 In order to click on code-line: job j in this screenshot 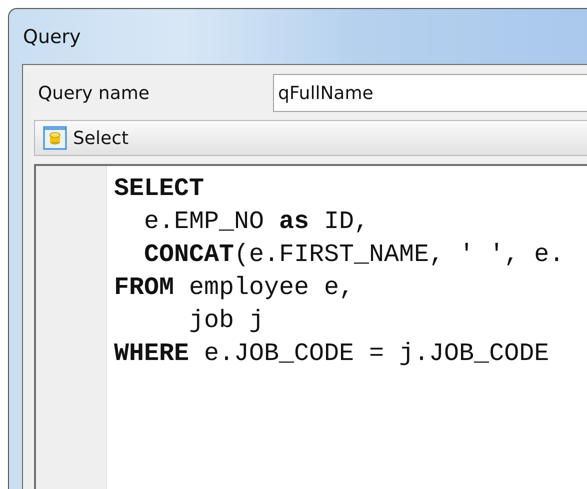, I will do `click(227, 321)`.